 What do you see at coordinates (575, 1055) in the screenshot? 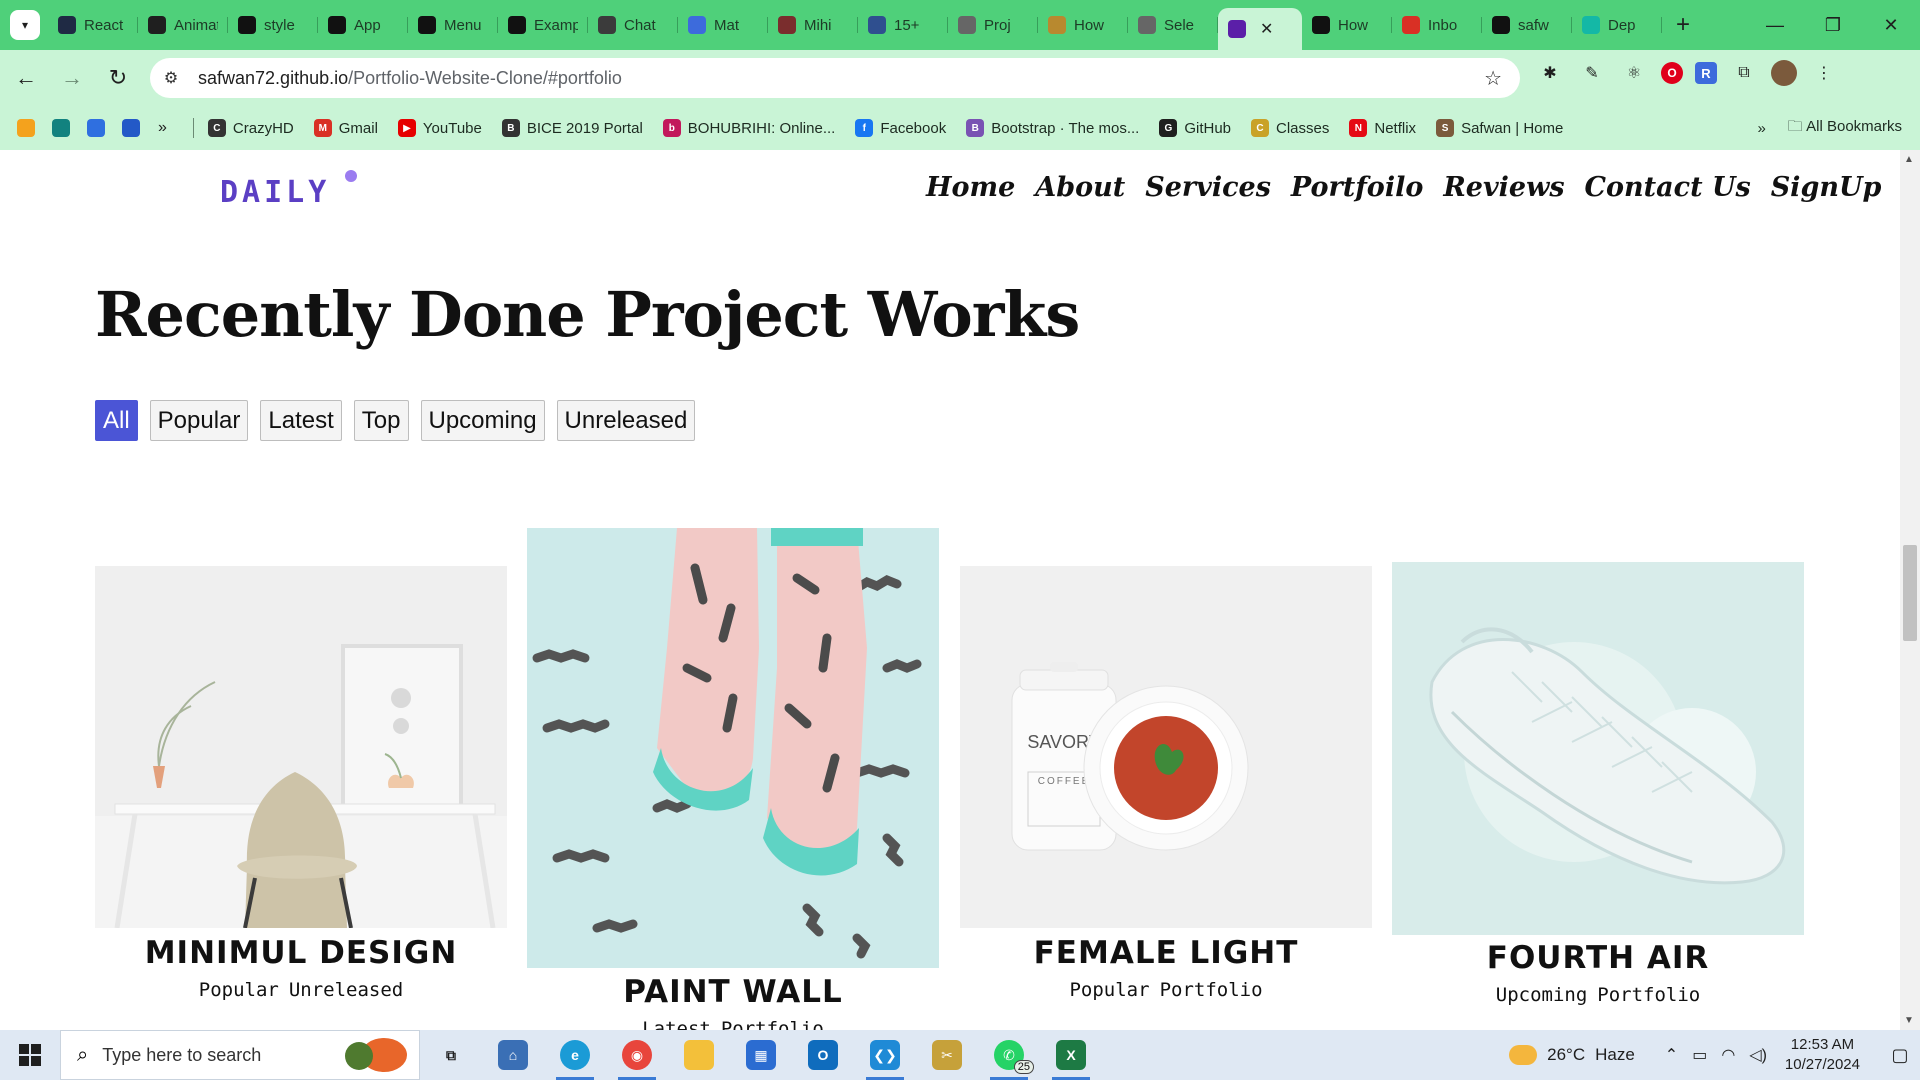
I see `taskbar-app-edge: e` at bounding box center [575, 1055].